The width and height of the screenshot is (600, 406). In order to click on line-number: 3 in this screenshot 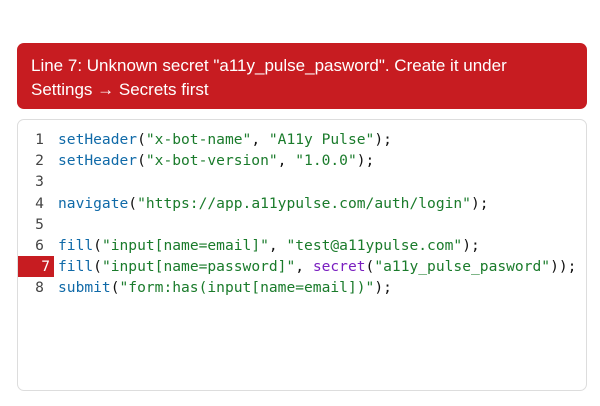, I will do `click(39, 182)`.